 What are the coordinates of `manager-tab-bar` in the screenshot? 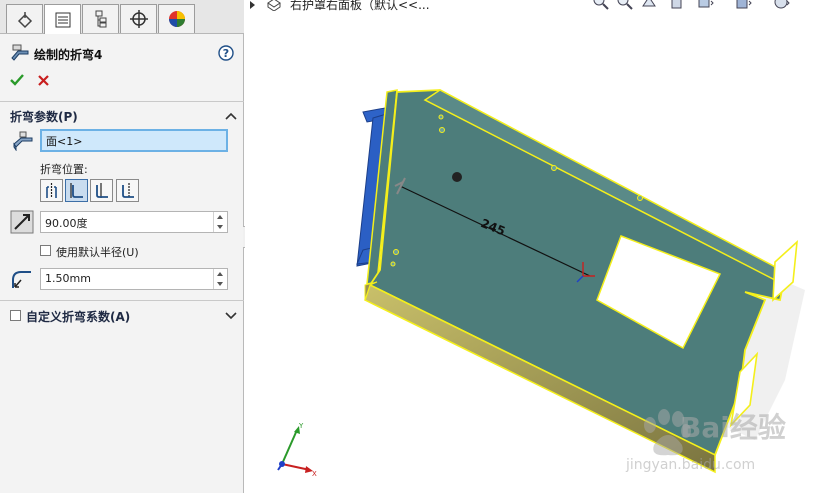 It's located at (122, 17).